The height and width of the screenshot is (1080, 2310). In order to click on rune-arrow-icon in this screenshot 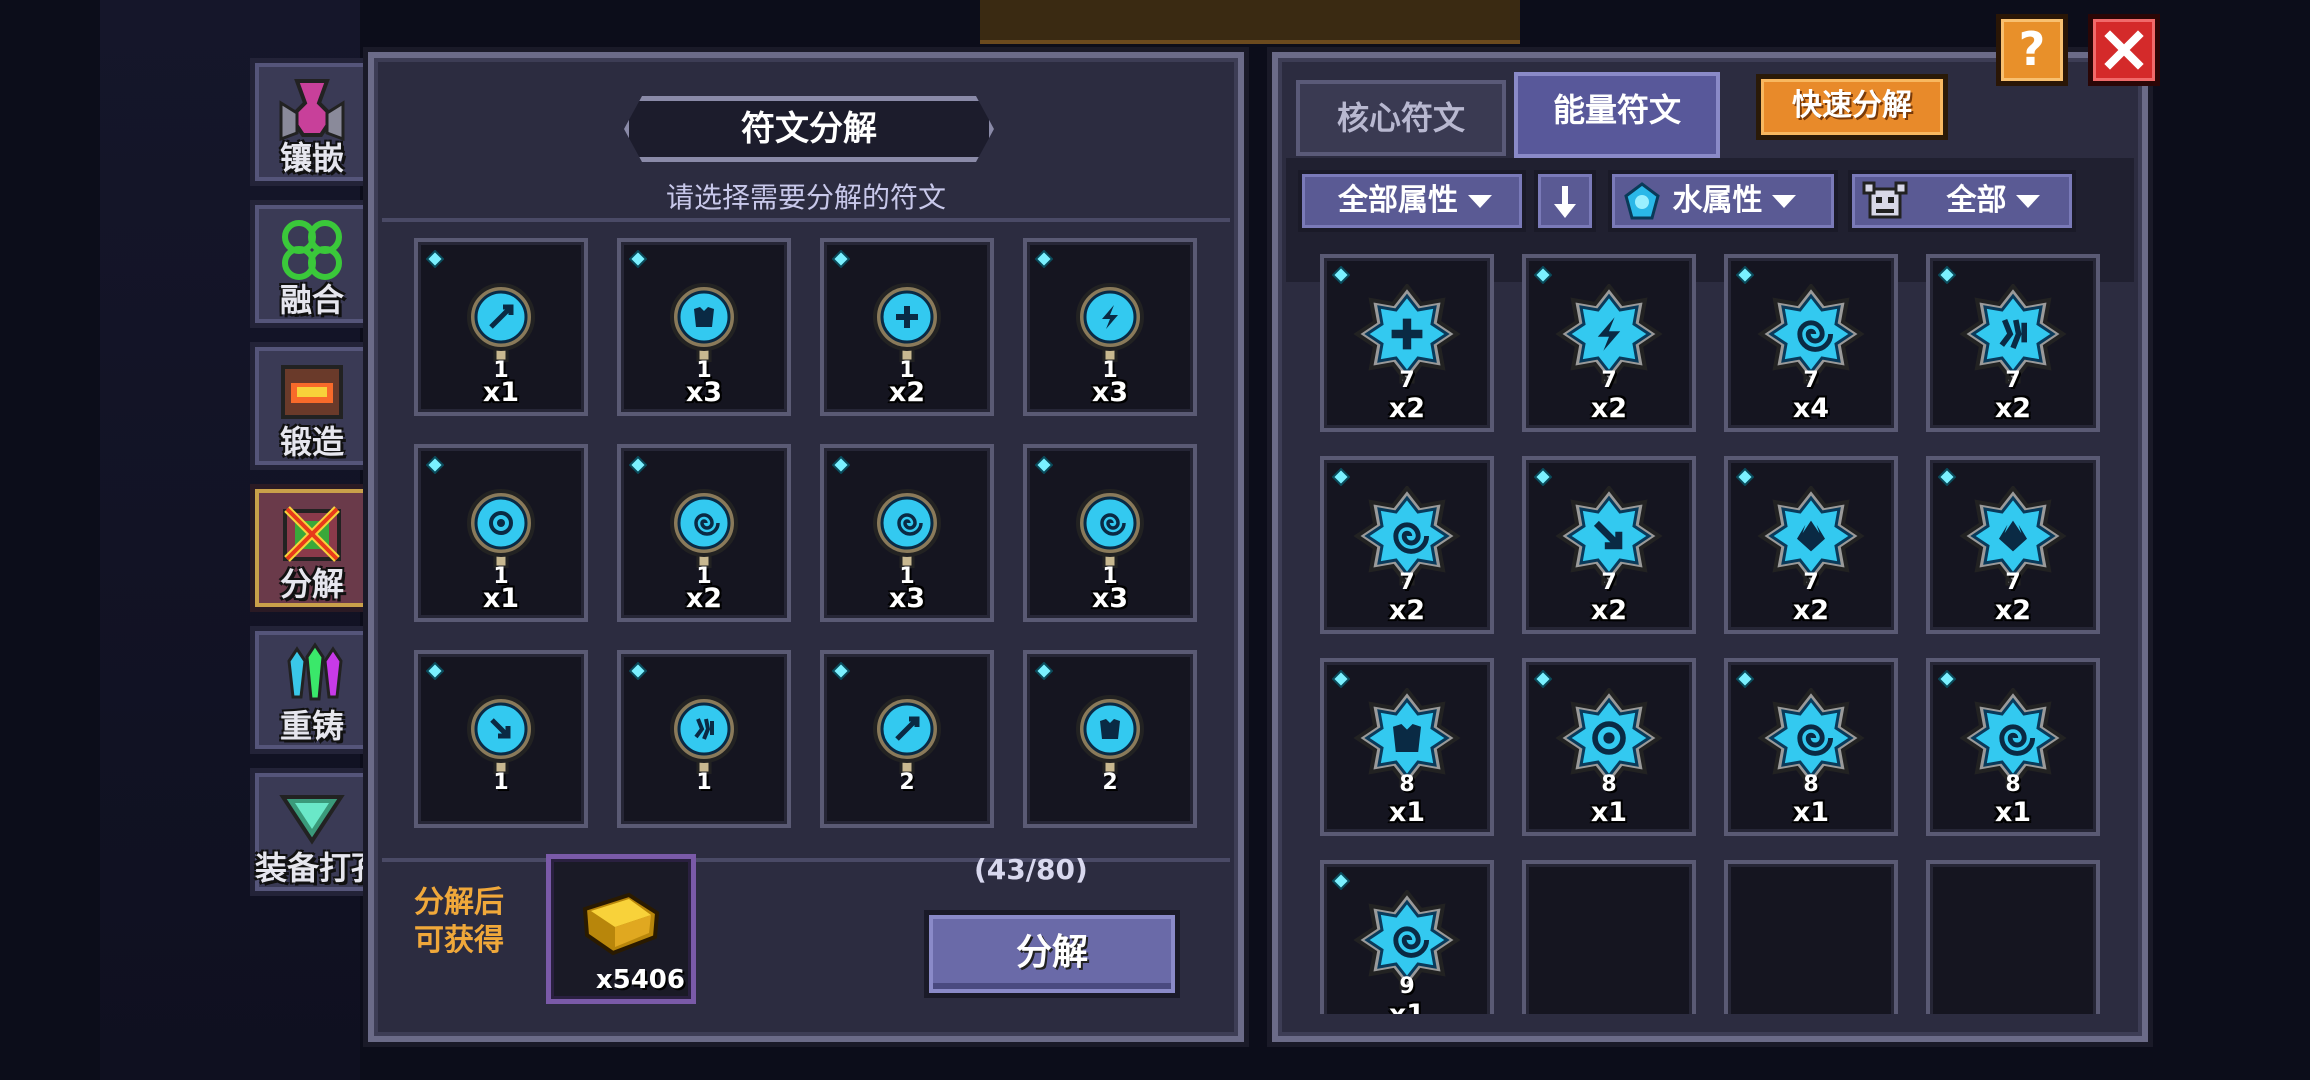, I will do `click(501, 736)`.